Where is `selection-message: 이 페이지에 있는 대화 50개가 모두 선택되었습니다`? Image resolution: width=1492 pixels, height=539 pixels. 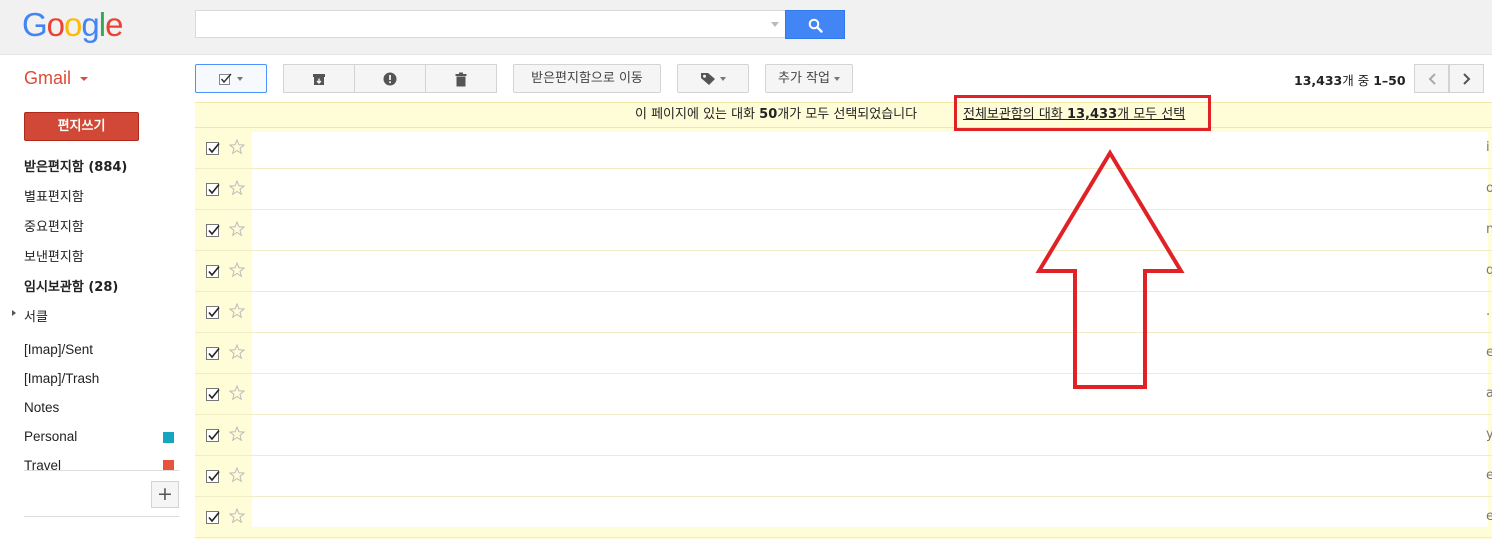 selection-message: 이 페이지에 있는 대화 50개가 모두 선택되었습니다 is located at coordinates (776, 115).